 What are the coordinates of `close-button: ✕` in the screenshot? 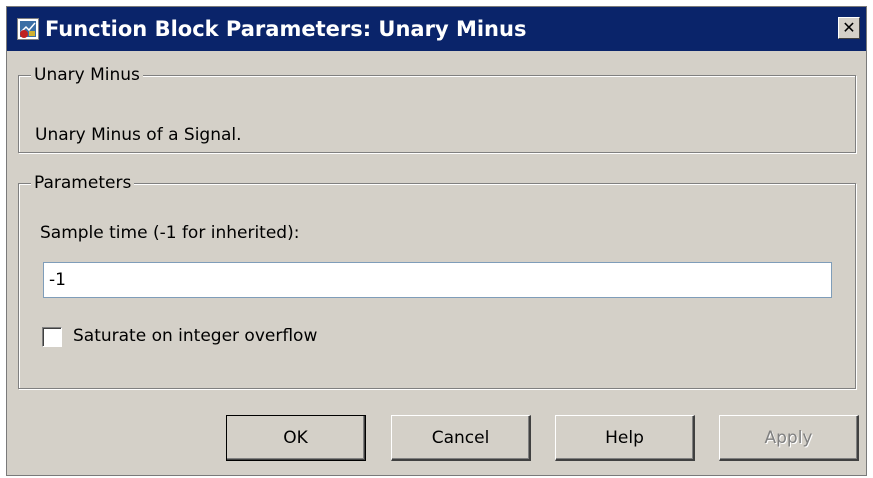 It's located at (849, 28).